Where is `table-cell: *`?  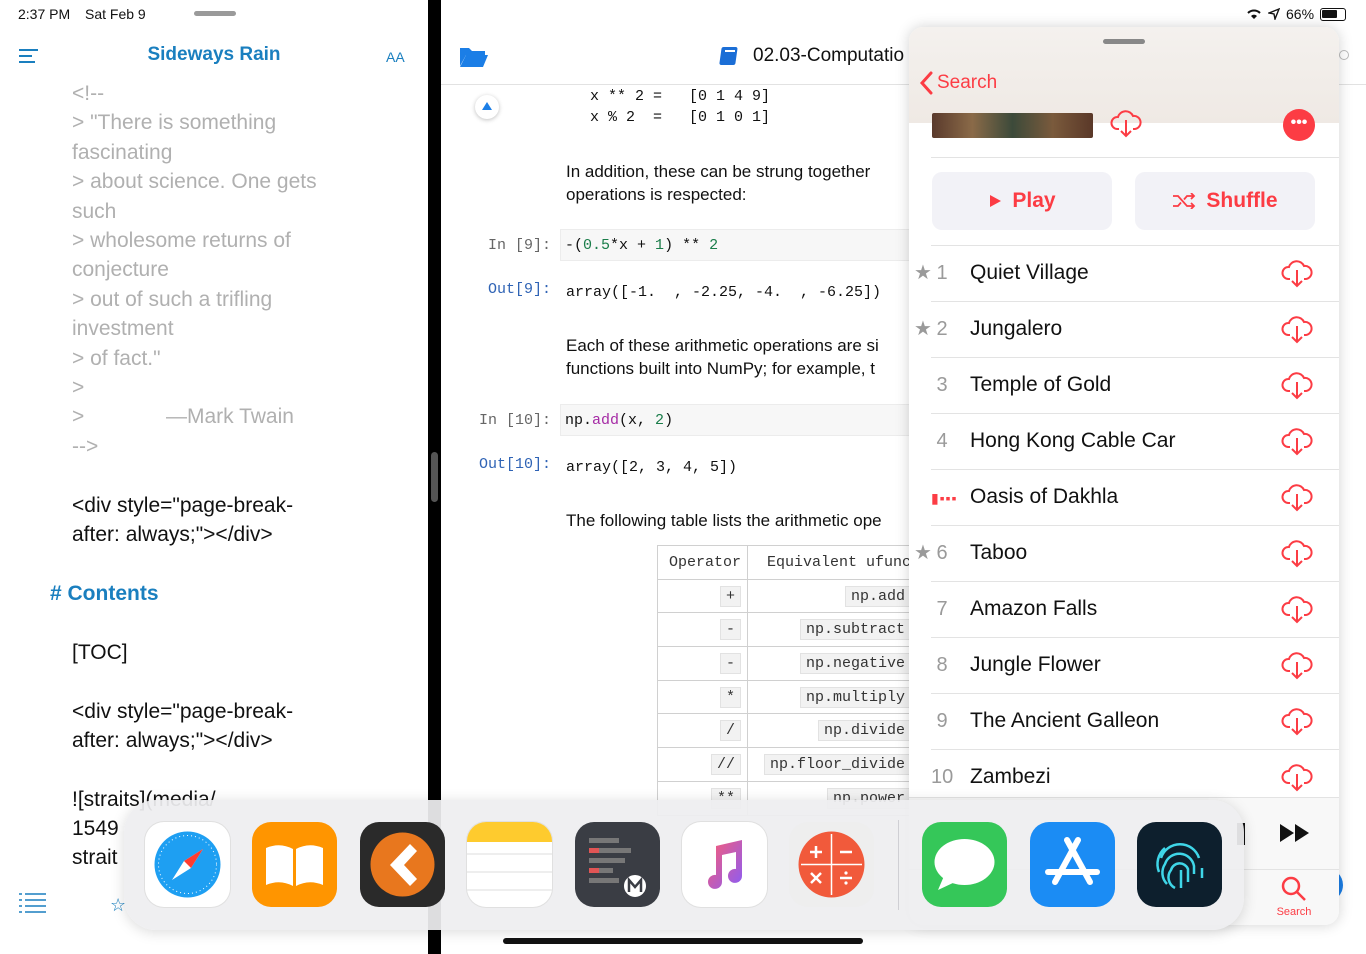 table-cell: * is located at coordinates (702, 697).